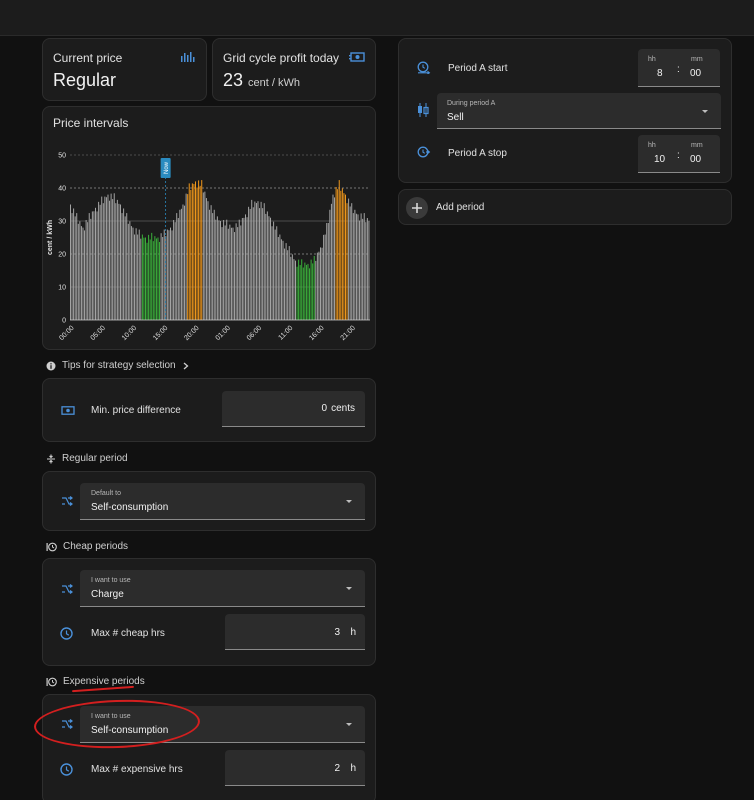  Describe the element at coordinates (281, 58) in the screenshot. I see `grid-profit-title: Grid cycle profit today` at that location.